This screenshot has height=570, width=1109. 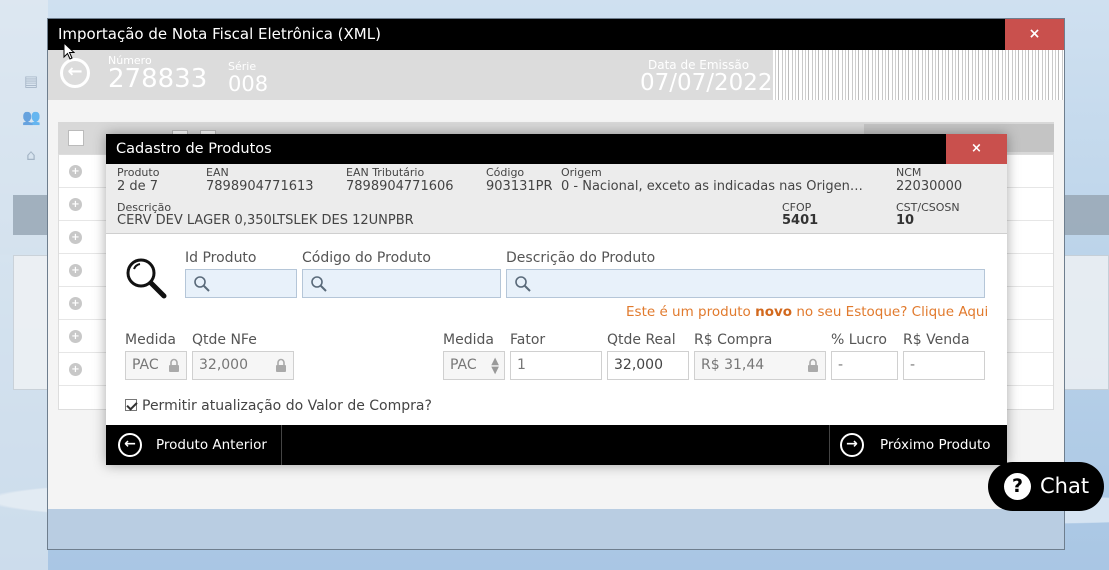 What do you see at coordinates (76, 138) in the screenshot?
I see `toolbar-button` at bounding box center [76, 138].